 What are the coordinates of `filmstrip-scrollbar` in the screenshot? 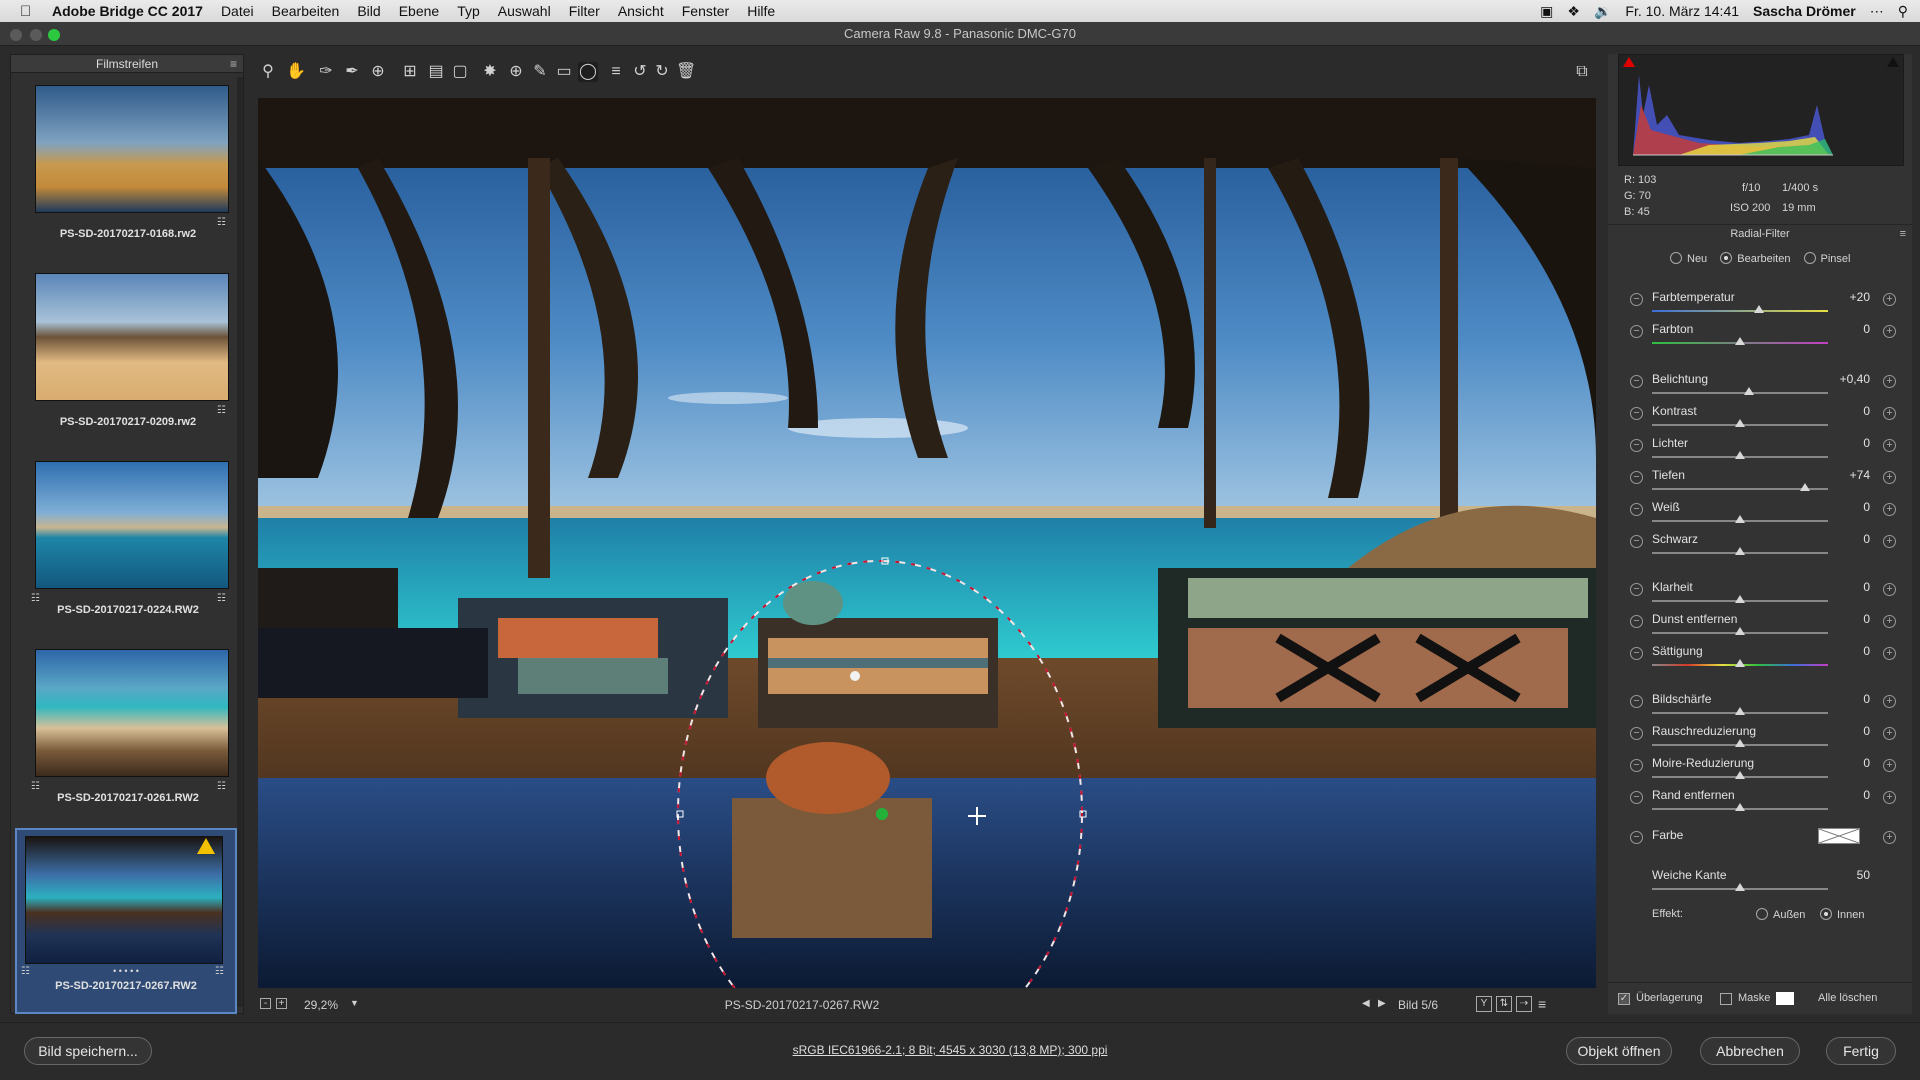 It's located at (240, 542).